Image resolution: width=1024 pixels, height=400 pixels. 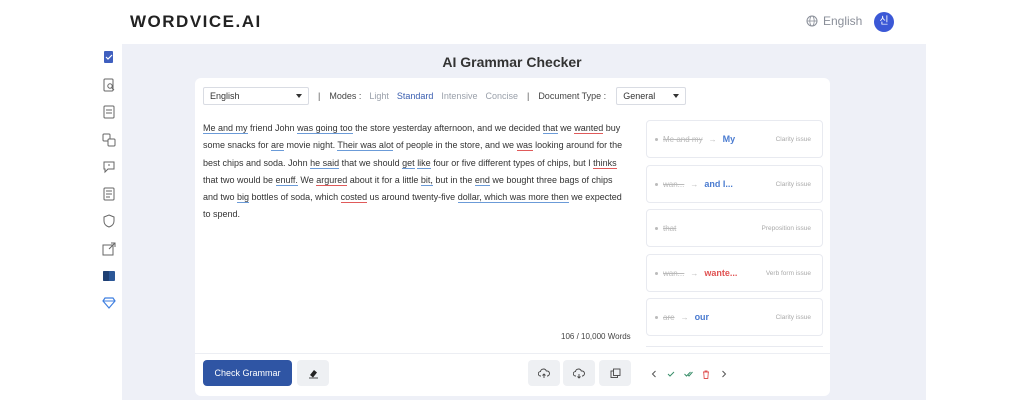 I want to click on flagged-phrase: Their was alot, so click(x=365, y=146).